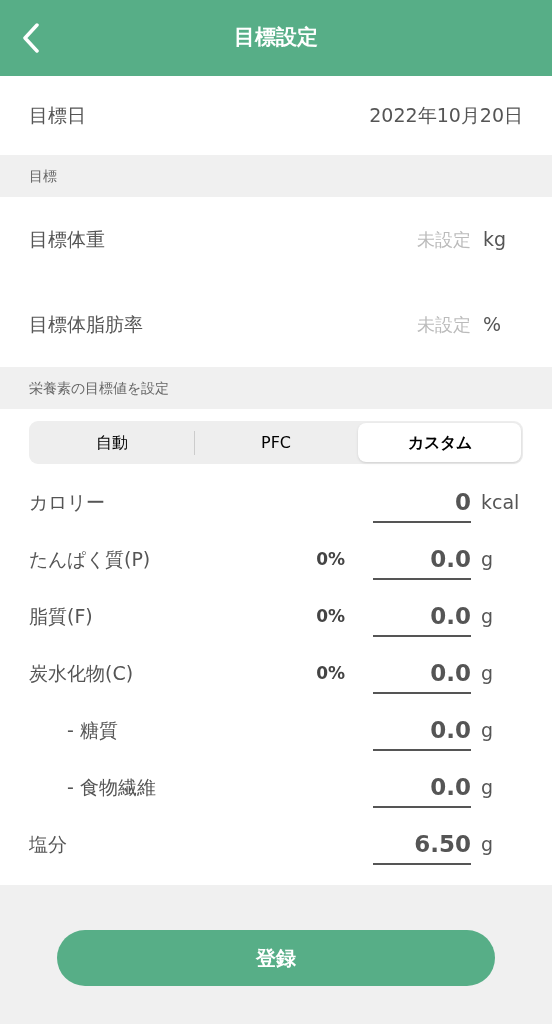 Image resolution: width=552 pixels, height=1024 pixels. I want to click on nutrient-label: カロリー, so click(67, 503).